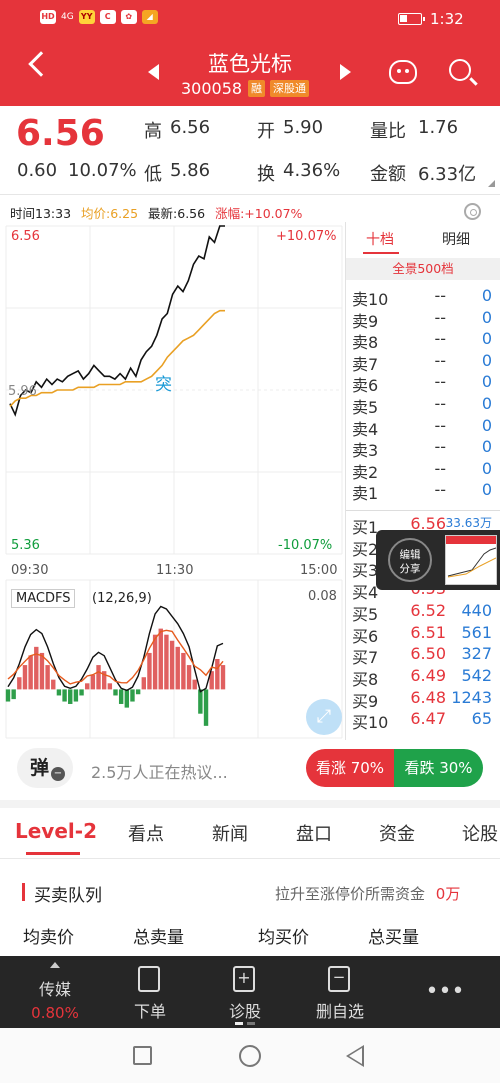 The height and width of the screenshot is (1083, 500). I want to click on app-notification-icon: C, so click(107, 17).